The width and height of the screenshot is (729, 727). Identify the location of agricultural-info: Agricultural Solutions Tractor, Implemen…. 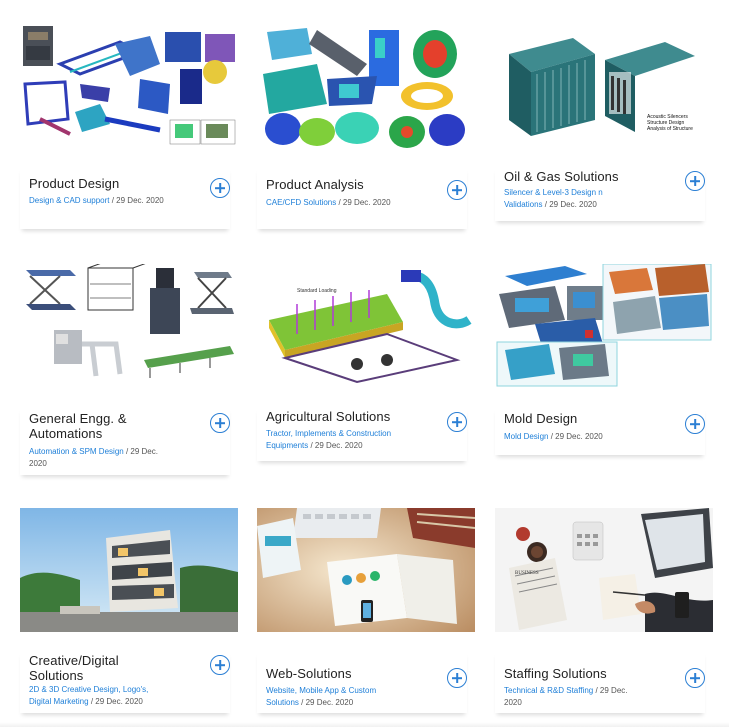
(362, 434).